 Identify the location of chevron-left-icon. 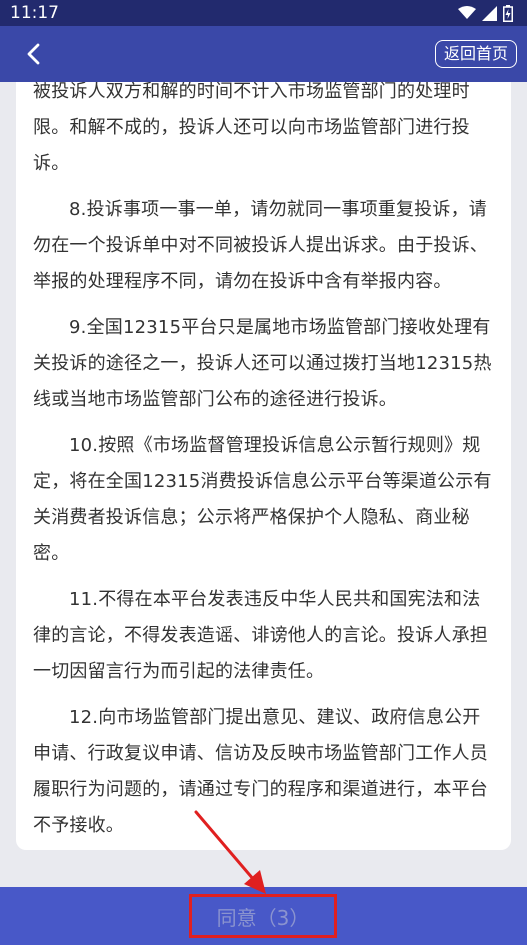
(33, 54).